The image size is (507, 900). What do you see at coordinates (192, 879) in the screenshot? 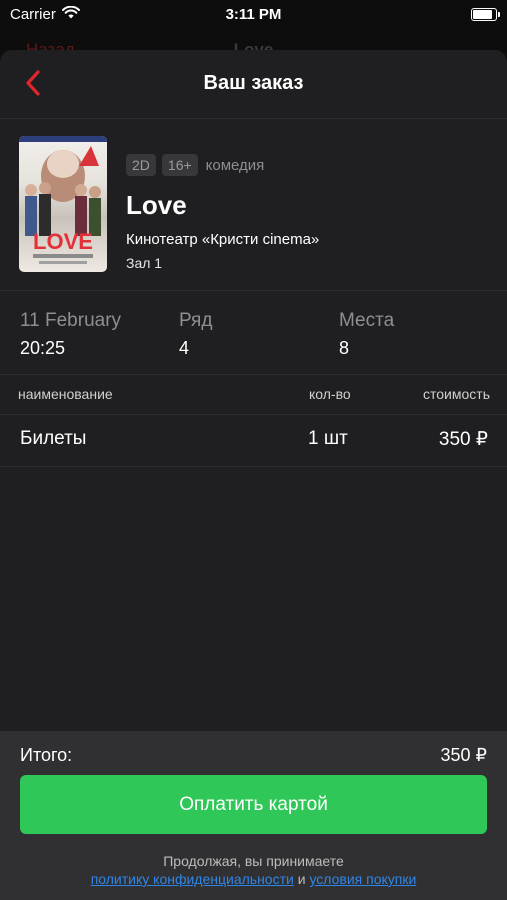
I see `privacy-policy-link: политику конфиденциальности` at bounding box center [192, 879].